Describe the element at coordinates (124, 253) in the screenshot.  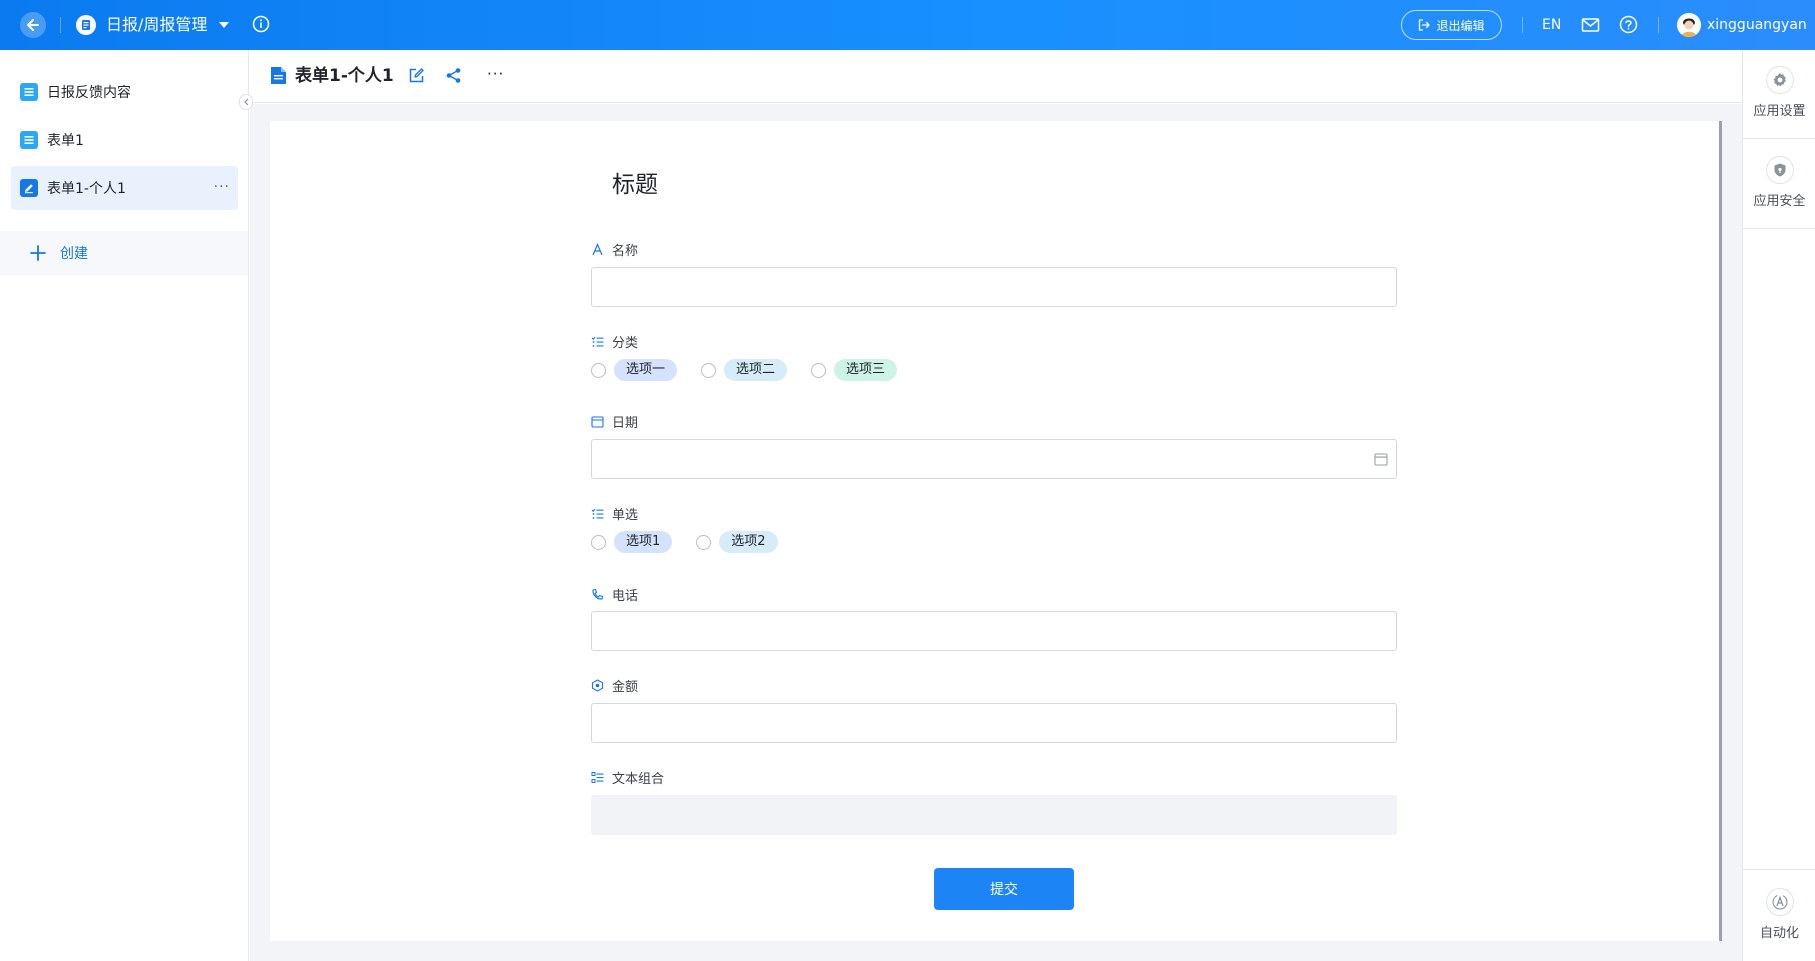
I see `create-button: 创建` at that location.